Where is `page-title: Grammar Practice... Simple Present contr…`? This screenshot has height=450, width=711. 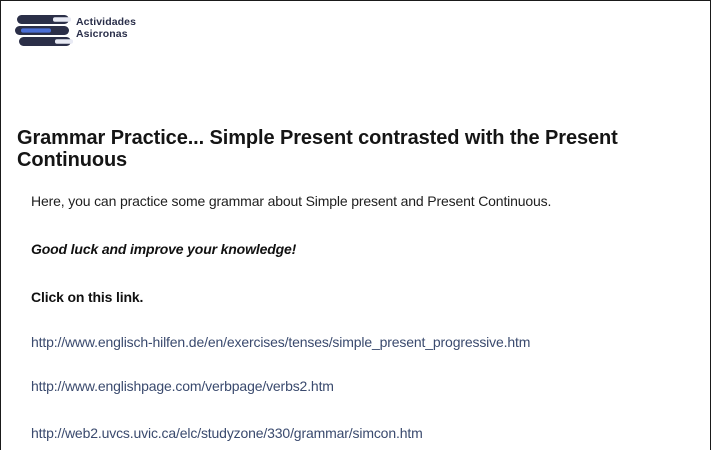
page-title: Grammar Practice... Simple Present contr… is located at coordinates (317, 149).